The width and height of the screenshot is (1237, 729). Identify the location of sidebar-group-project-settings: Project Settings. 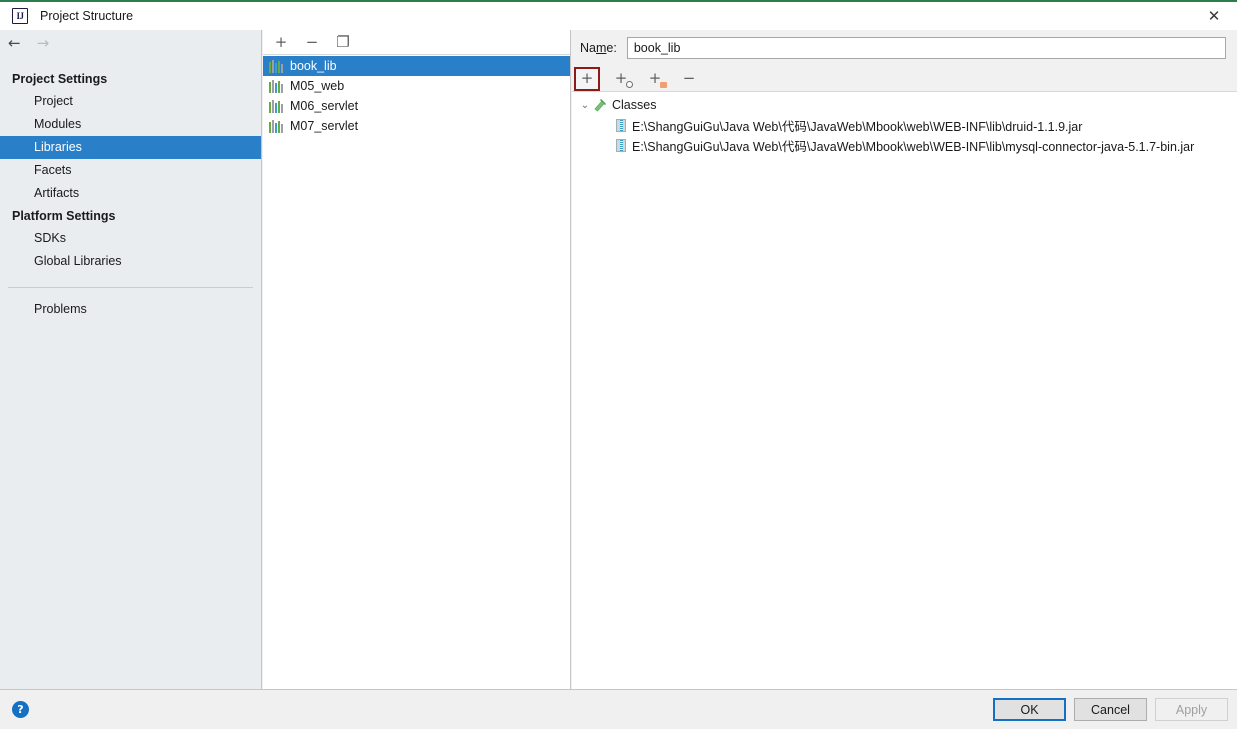
(60, 79).